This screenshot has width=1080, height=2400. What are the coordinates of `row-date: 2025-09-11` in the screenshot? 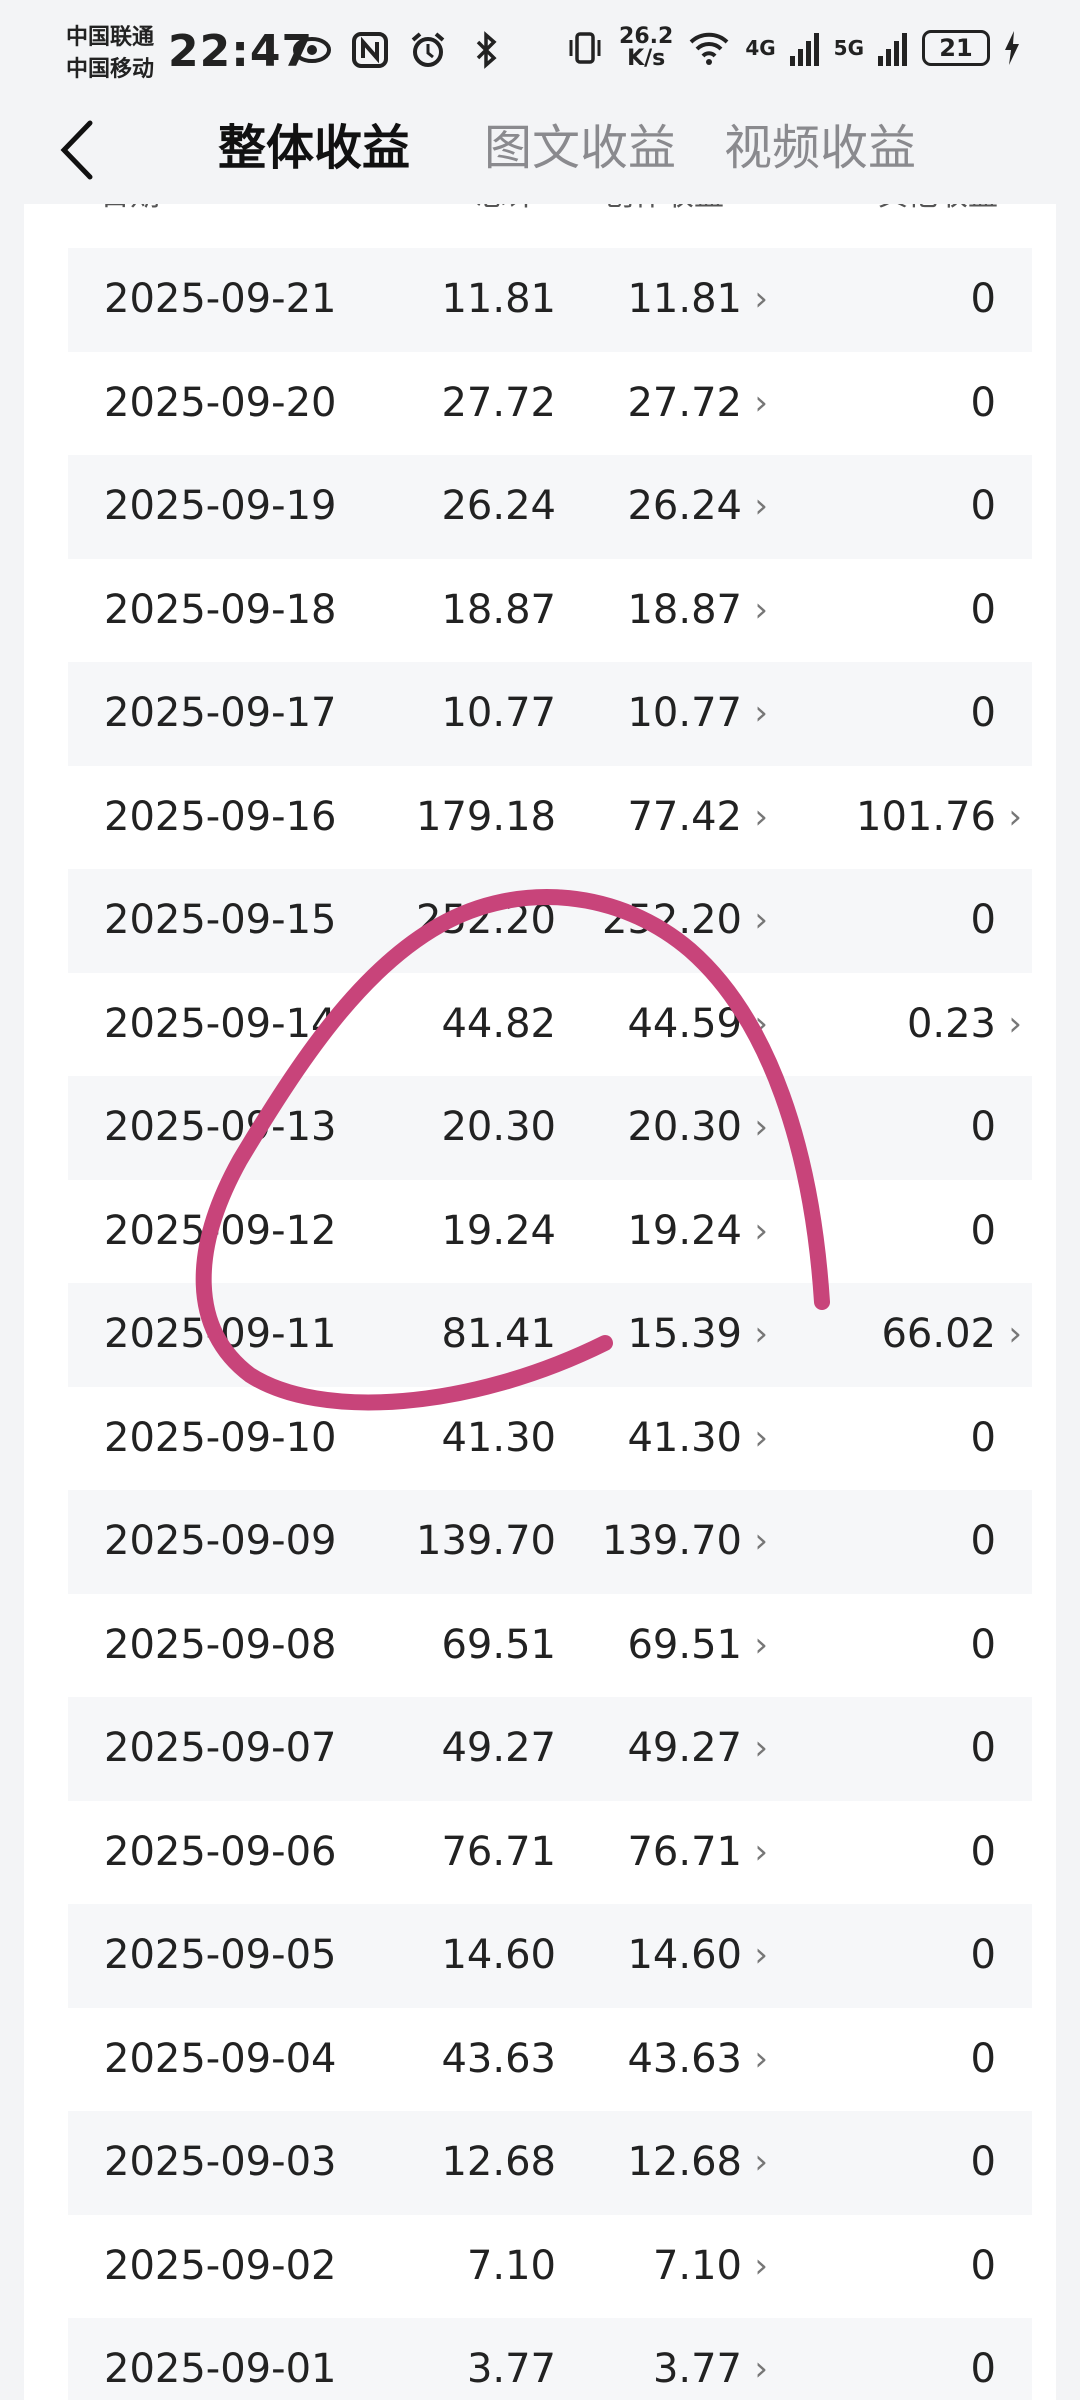 It's located at (220, 1334).